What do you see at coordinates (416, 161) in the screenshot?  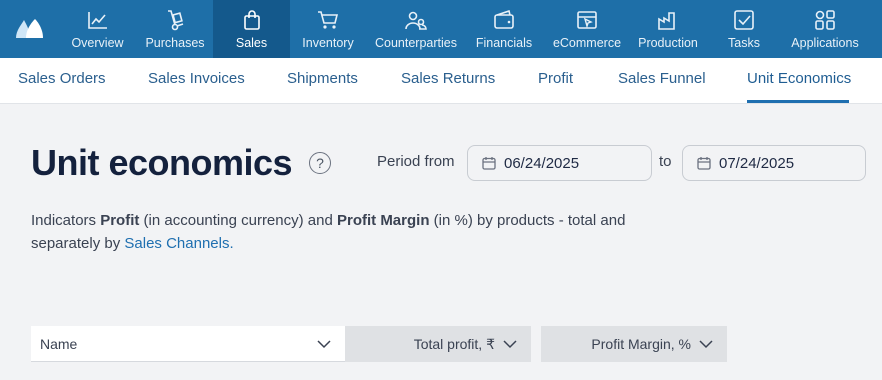 I see `period-from-label: Period from` at bounding box center [416, 161].